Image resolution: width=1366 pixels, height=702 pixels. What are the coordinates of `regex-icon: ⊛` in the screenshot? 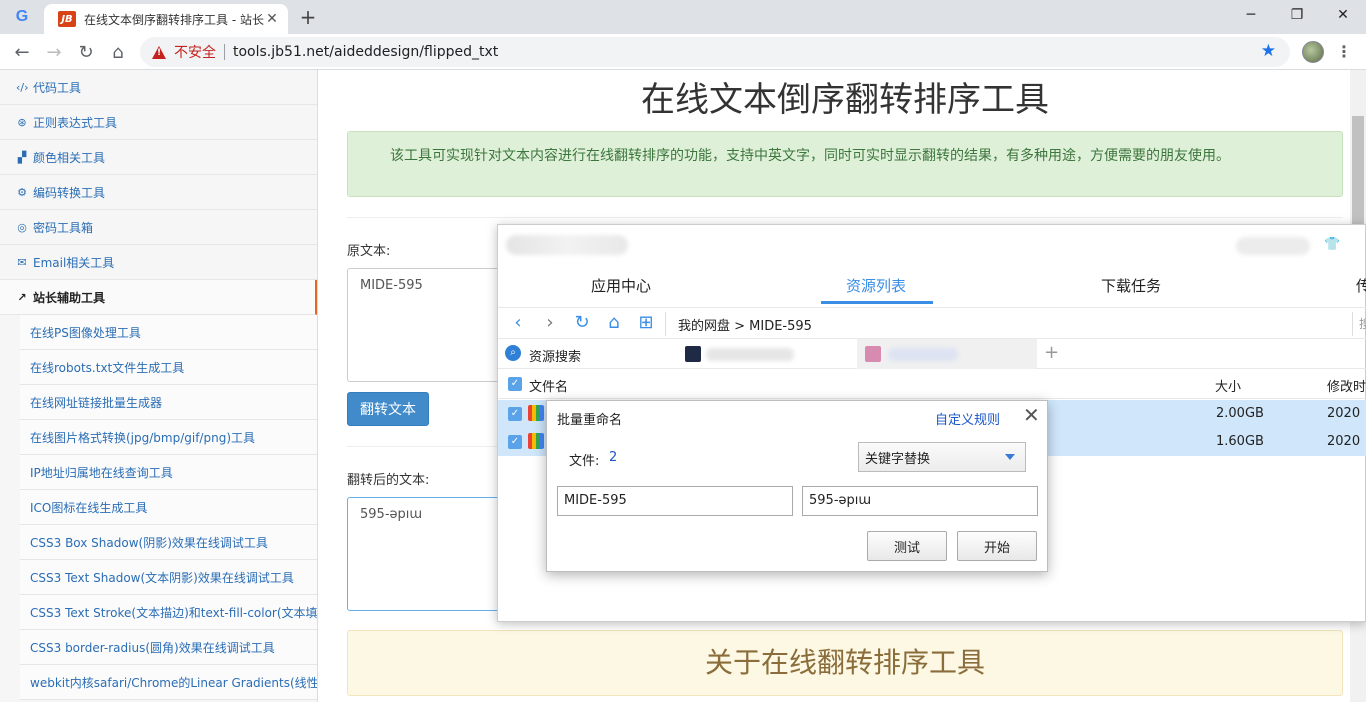 It's located at (22, 122).